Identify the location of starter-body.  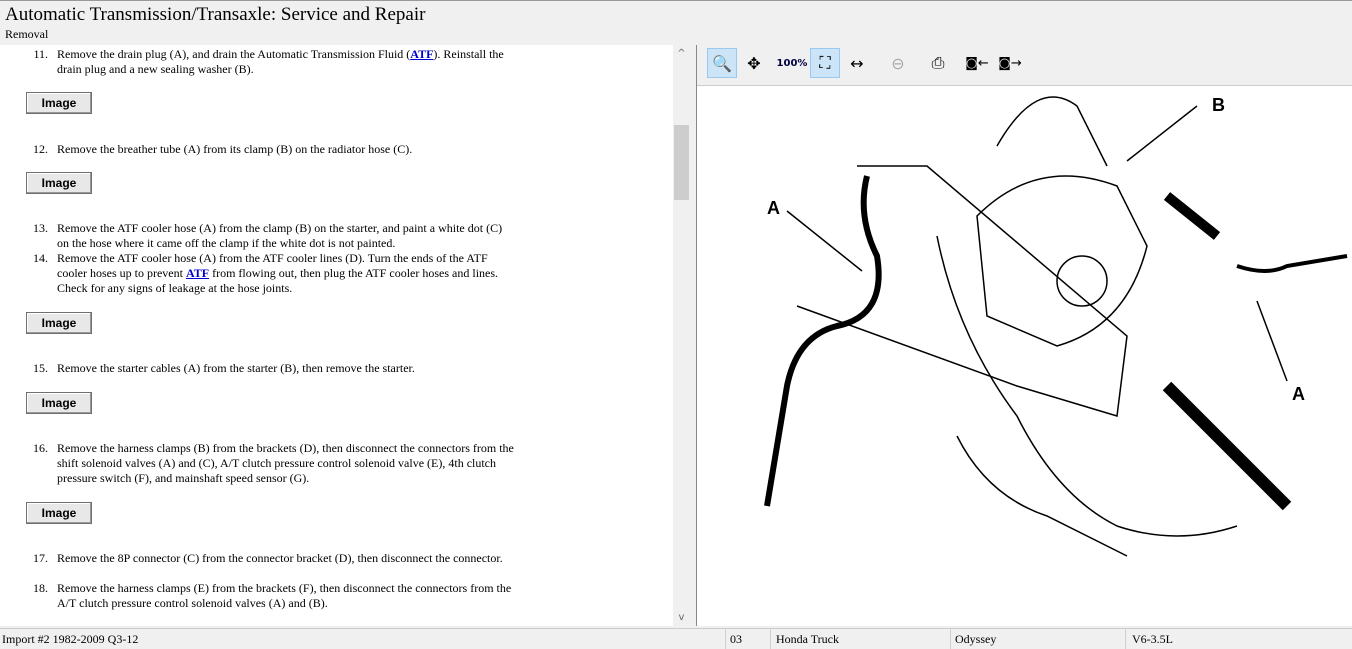
(1062, 261).